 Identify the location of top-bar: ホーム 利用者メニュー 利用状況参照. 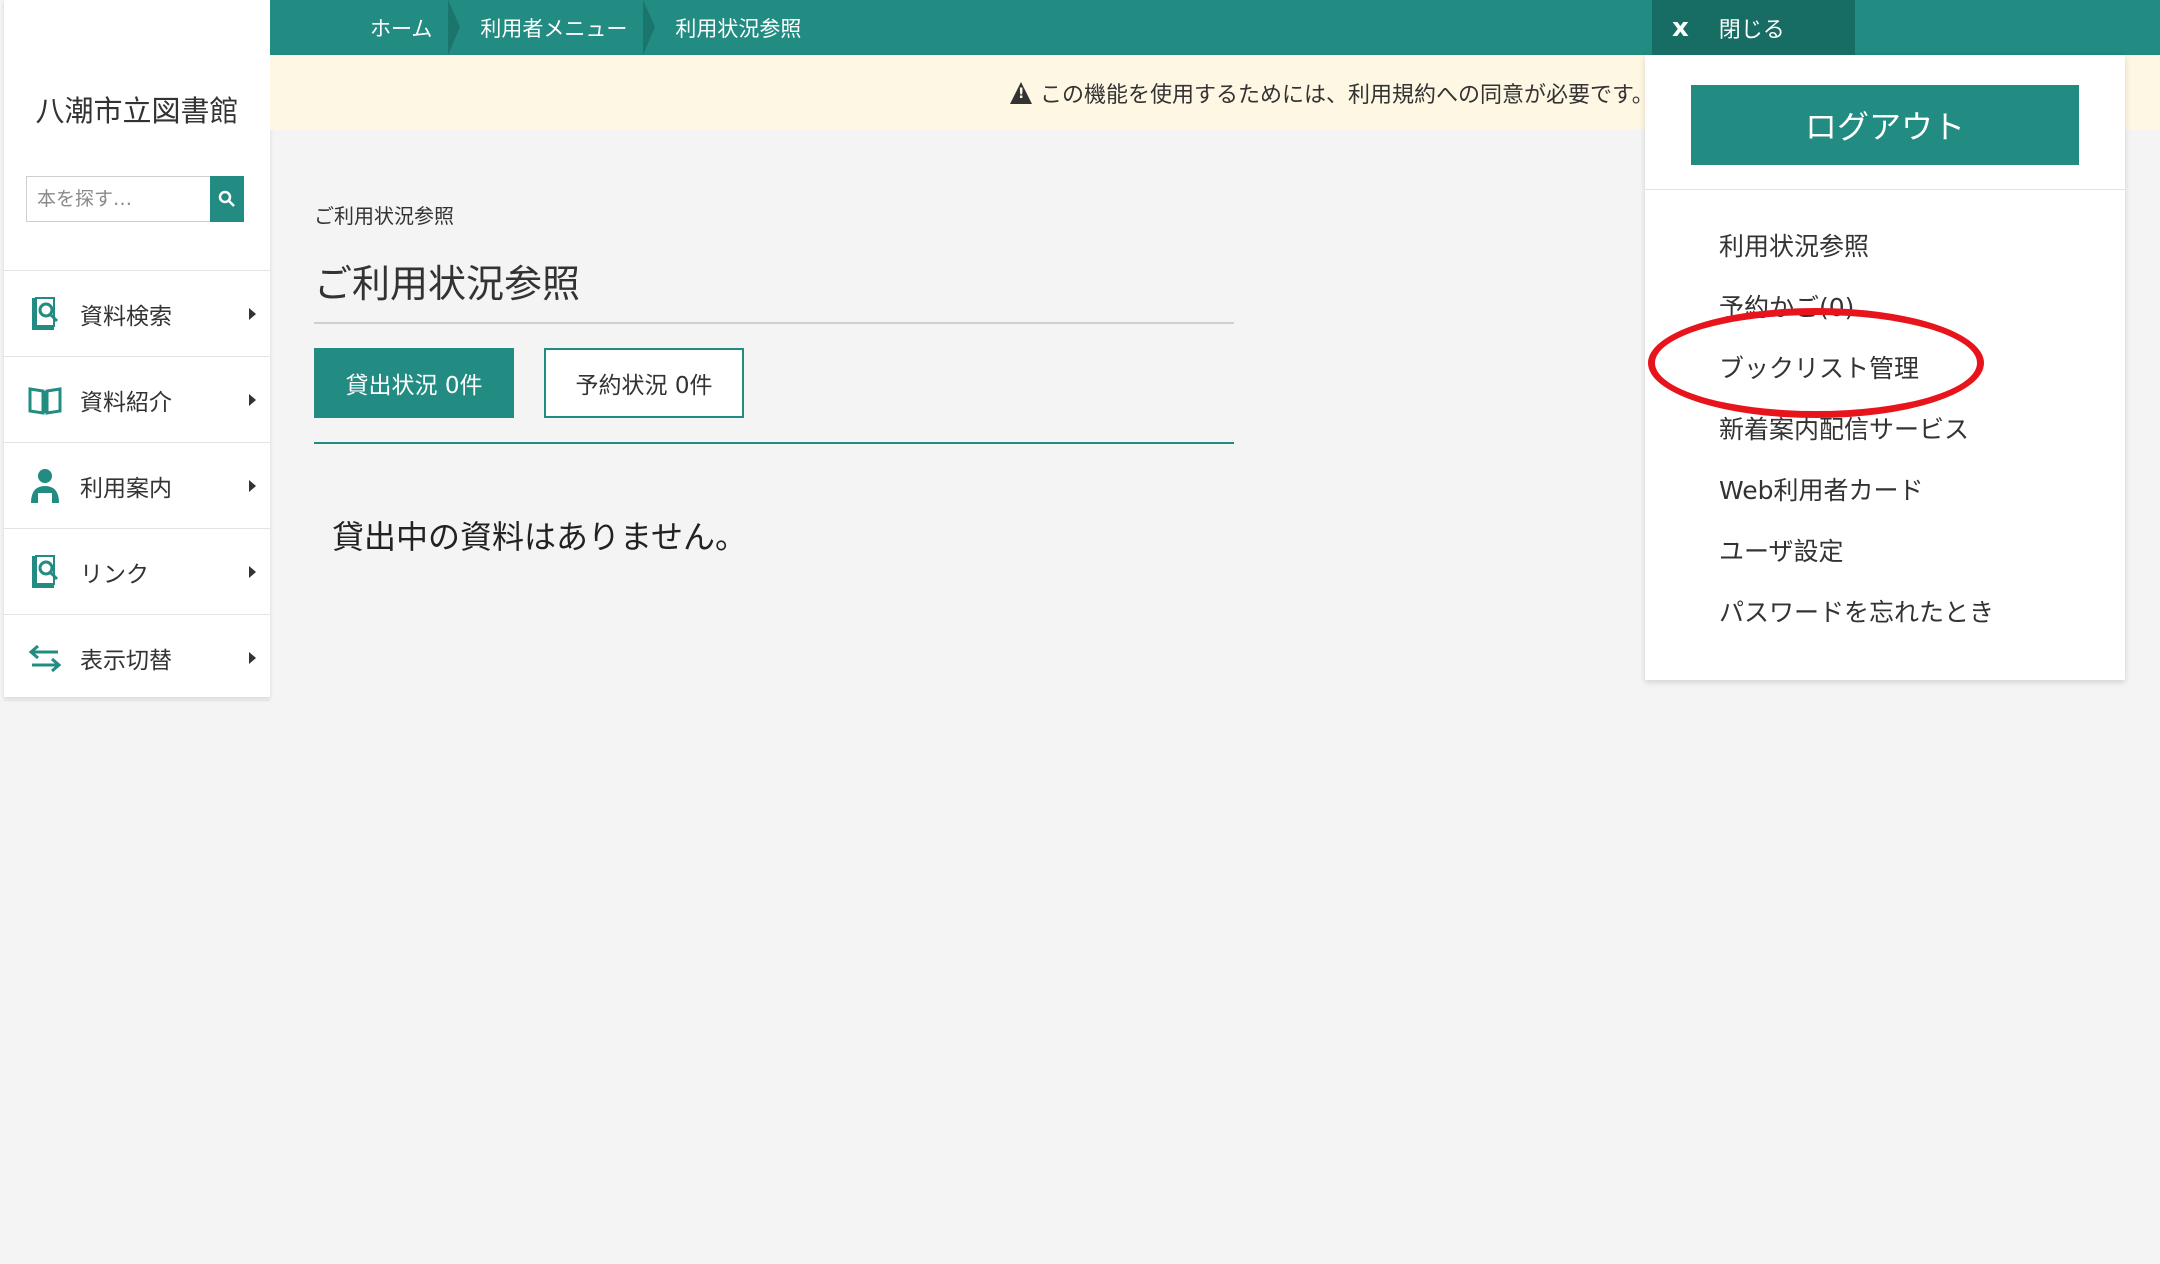
(1215, 27).